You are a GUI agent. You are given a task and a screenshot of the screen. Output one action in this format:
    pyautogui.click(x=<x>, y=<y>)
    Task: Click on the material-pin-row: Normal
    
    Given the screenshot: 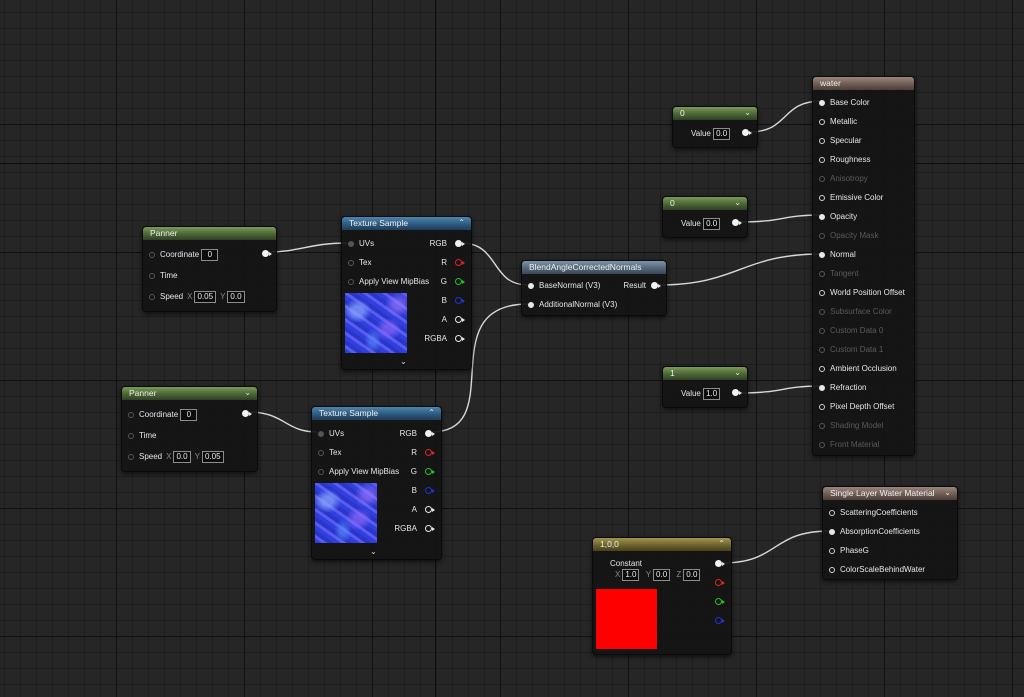 What is the action you would take?
    pyautogui.click(x=837, y=255)
    